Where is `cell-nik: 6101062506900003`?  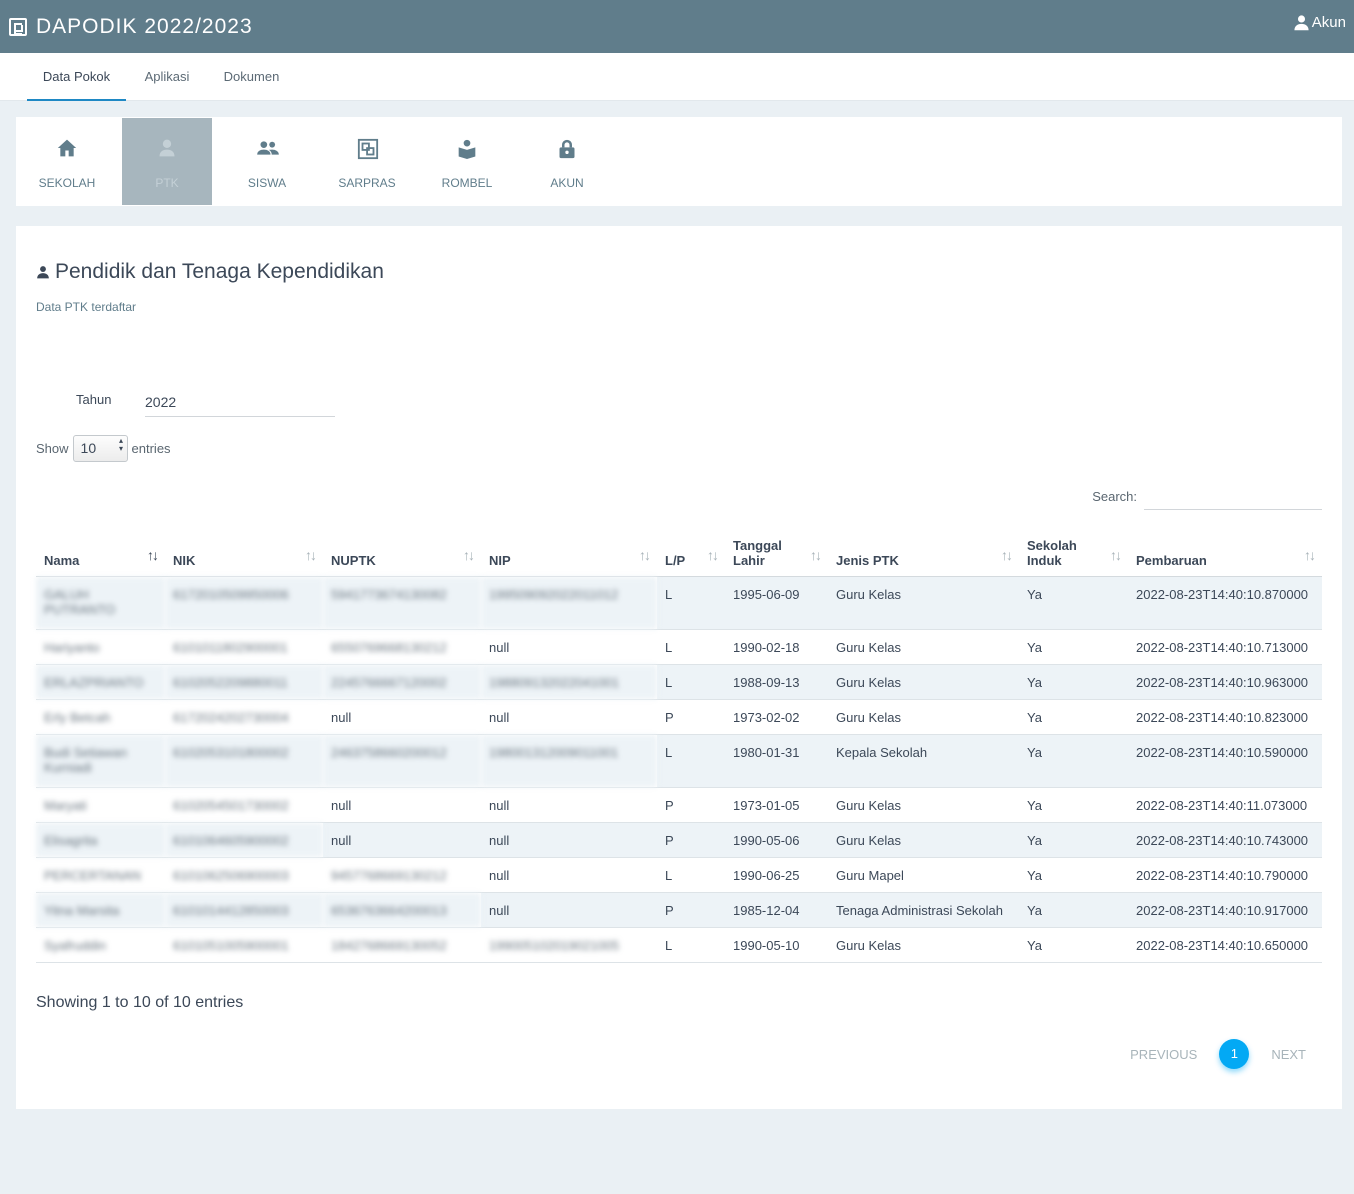 cell-nik: 6101062506900003 is located at coordinates (244, 875).